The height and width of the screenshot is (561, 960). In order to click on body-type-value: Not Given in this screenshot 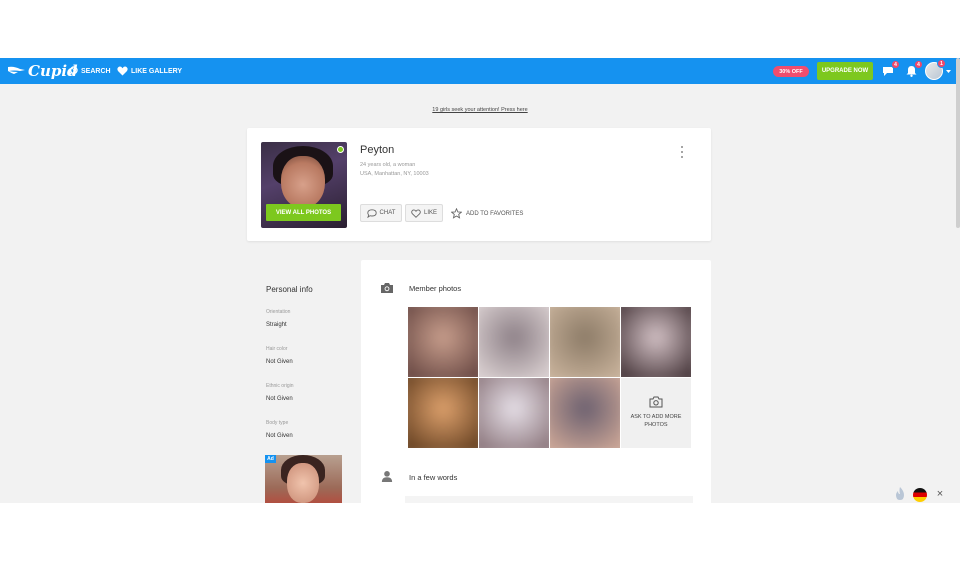, I will do `click(279, 436)`.